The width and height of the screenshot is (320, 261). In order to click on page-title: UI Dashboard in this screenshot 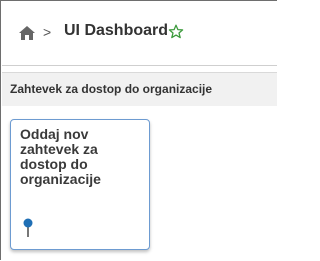, I will do `click(116, 30)`.